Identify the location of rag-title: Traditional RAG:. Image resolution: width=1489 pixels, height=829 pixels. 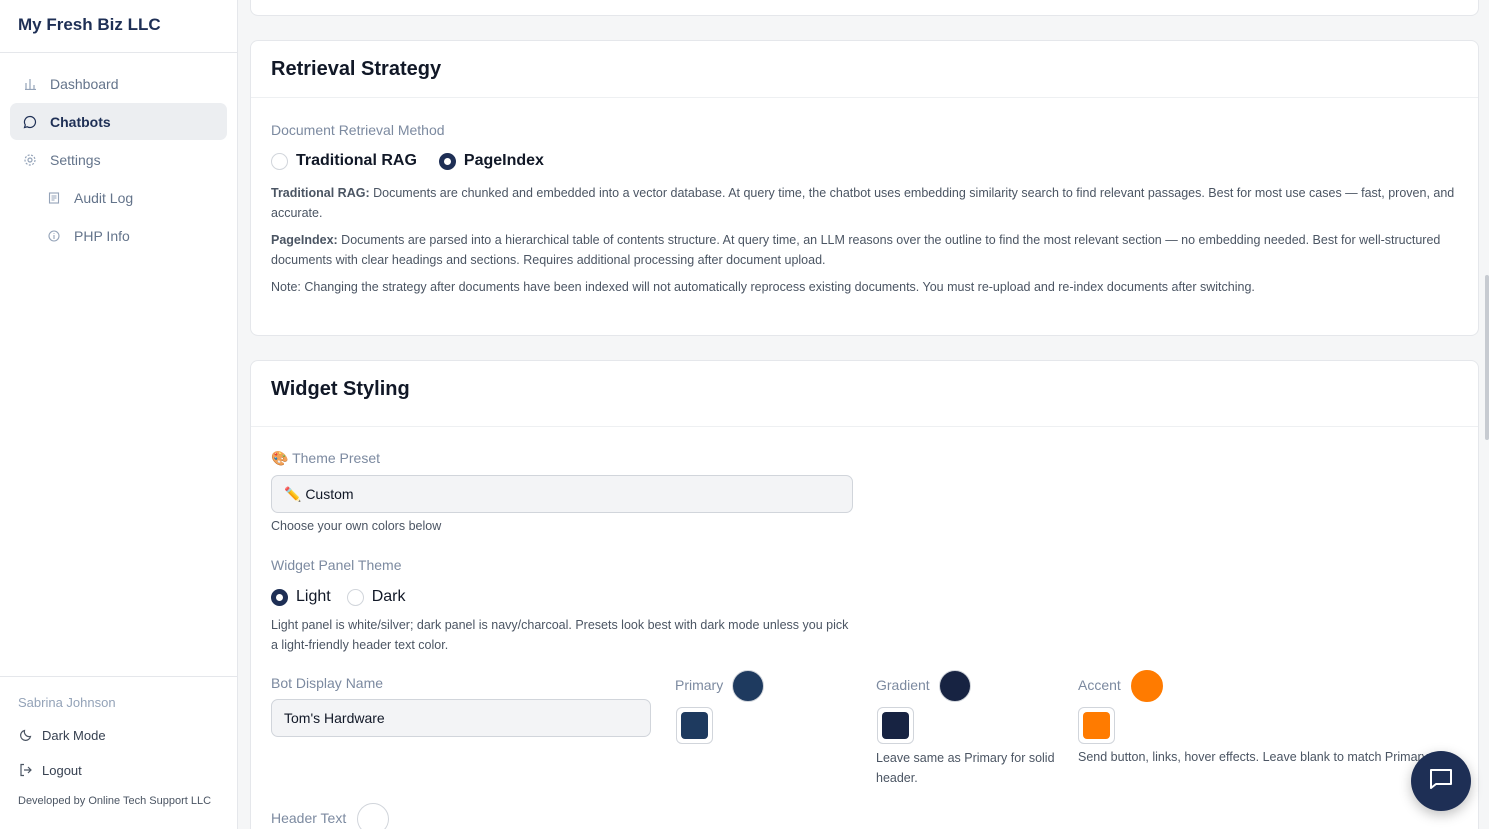
(320, 193).